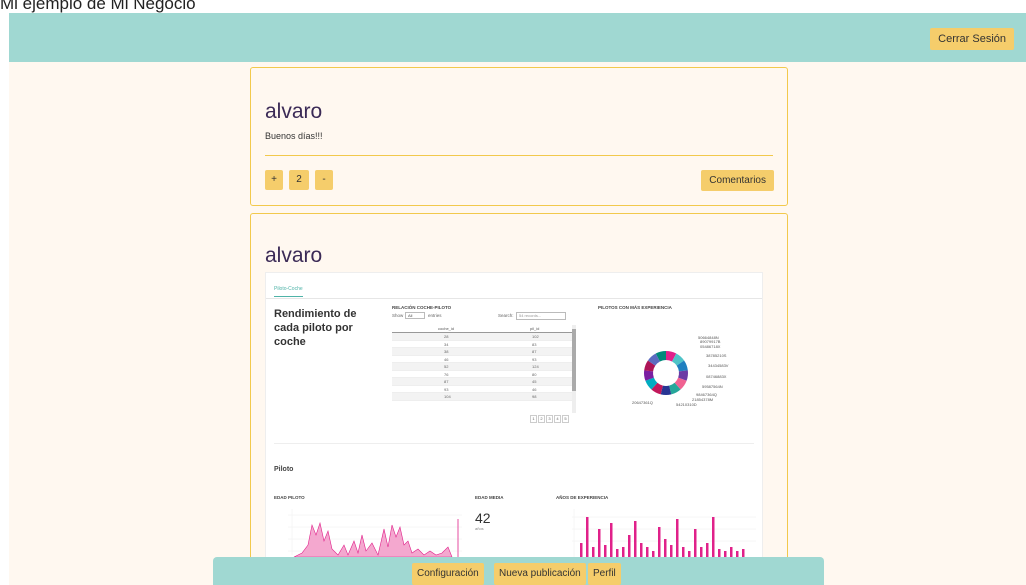  I want to click on page-button: 5, so click(565, 419).